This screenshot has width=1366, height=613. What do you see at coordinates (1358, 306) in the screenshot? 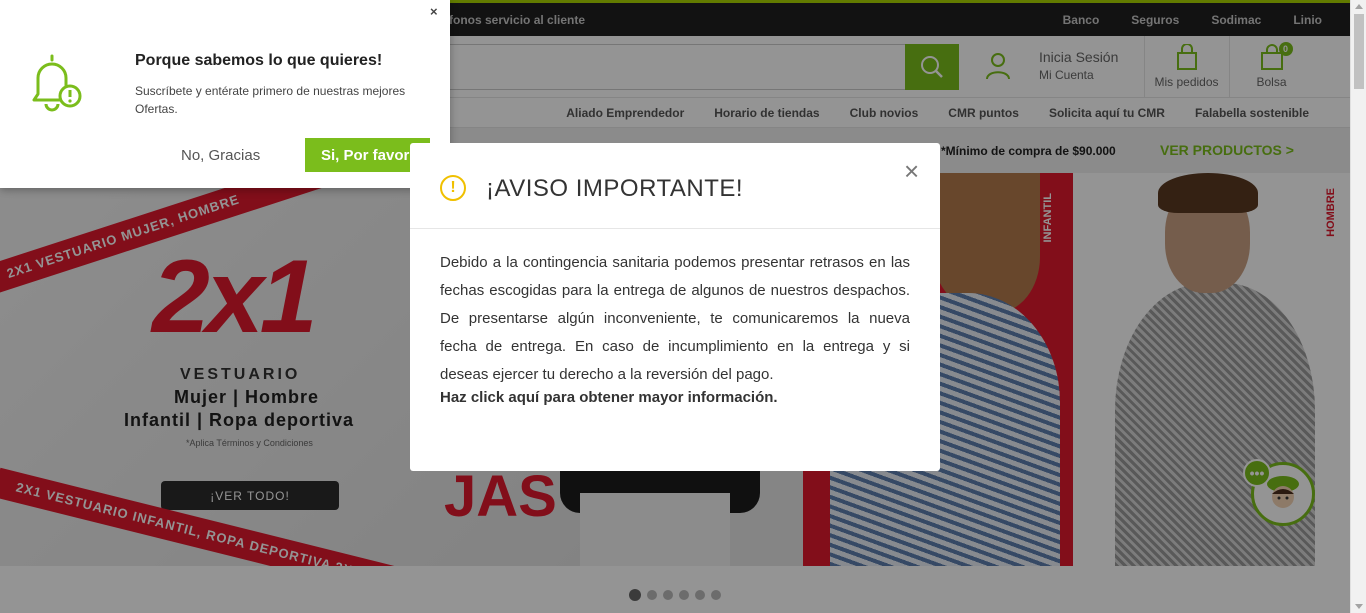
I see `page-scrollbar` at bounding box center [1358, 306].